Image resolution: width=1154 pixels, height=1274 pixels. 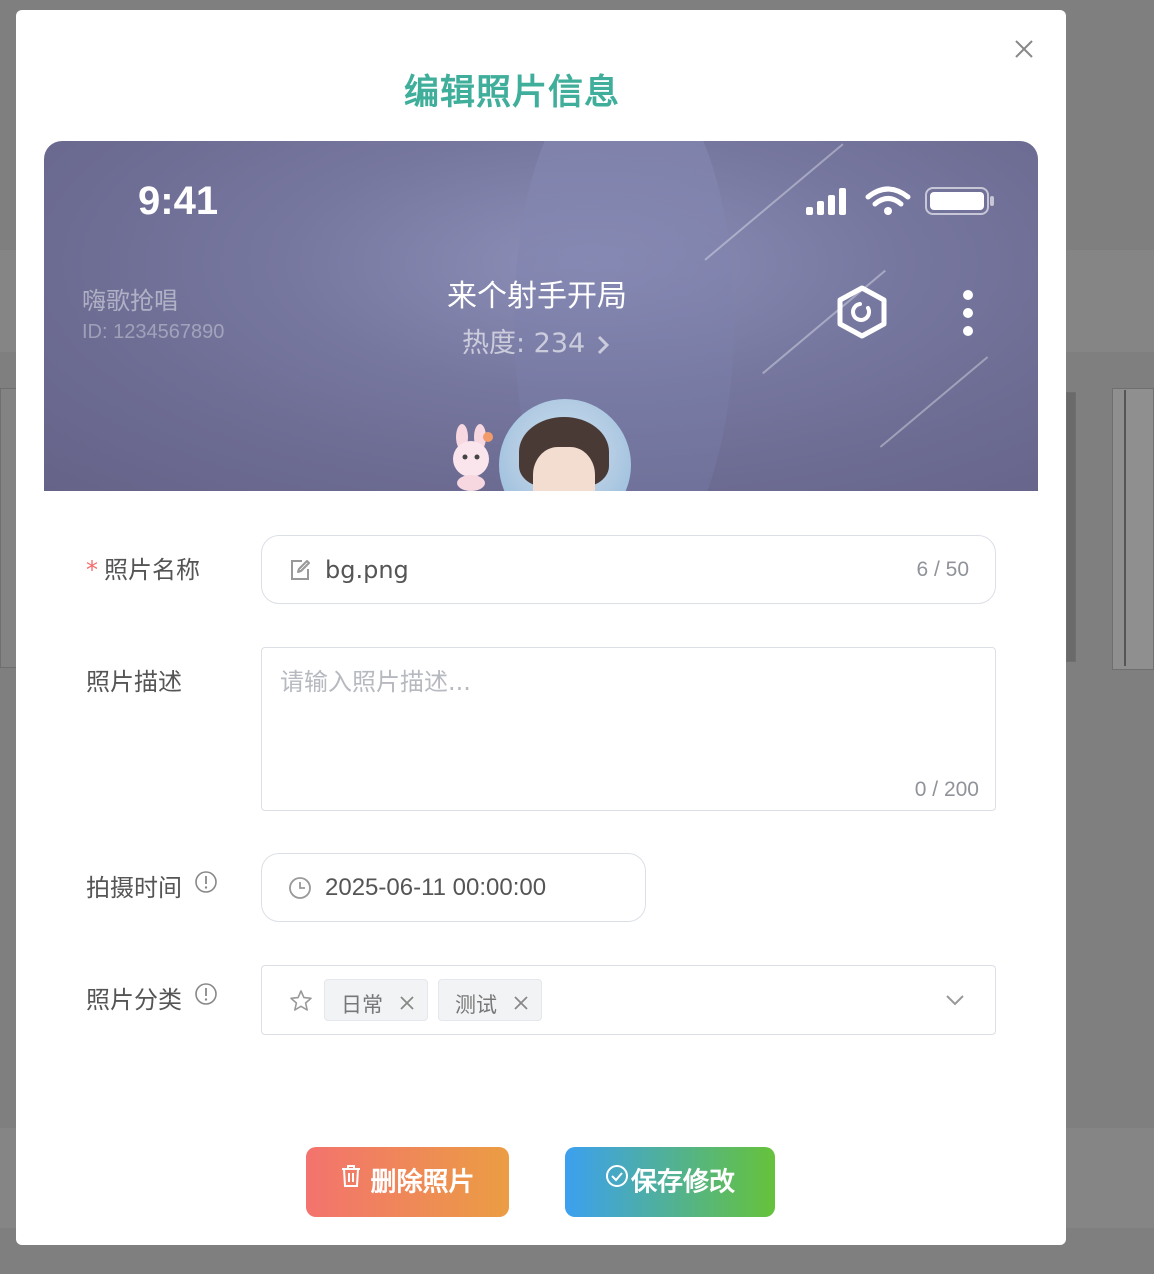 I want to click on hexagon-icon, so click(x=862, y=314).